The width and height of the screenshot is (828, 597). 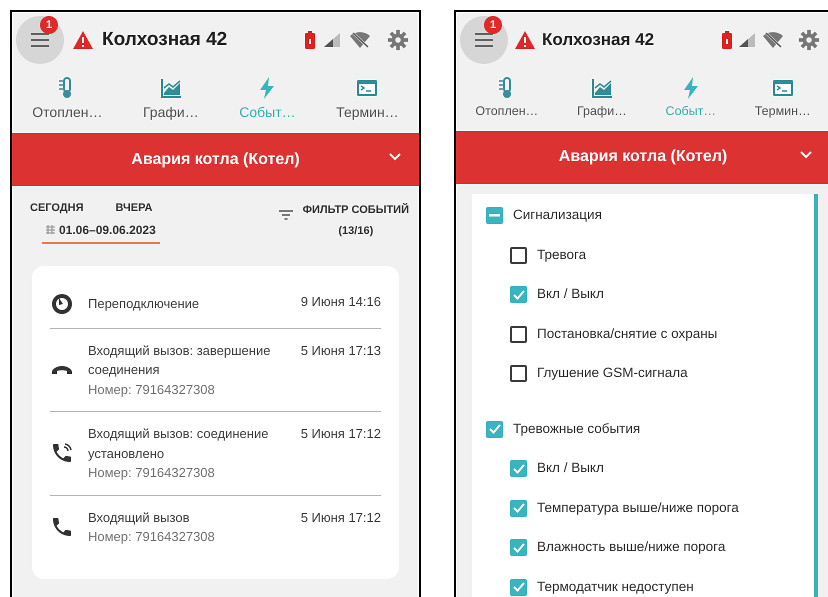 I want to click on event-title: Входящий вызов: завершение соединения, so click(x=180, y=360).